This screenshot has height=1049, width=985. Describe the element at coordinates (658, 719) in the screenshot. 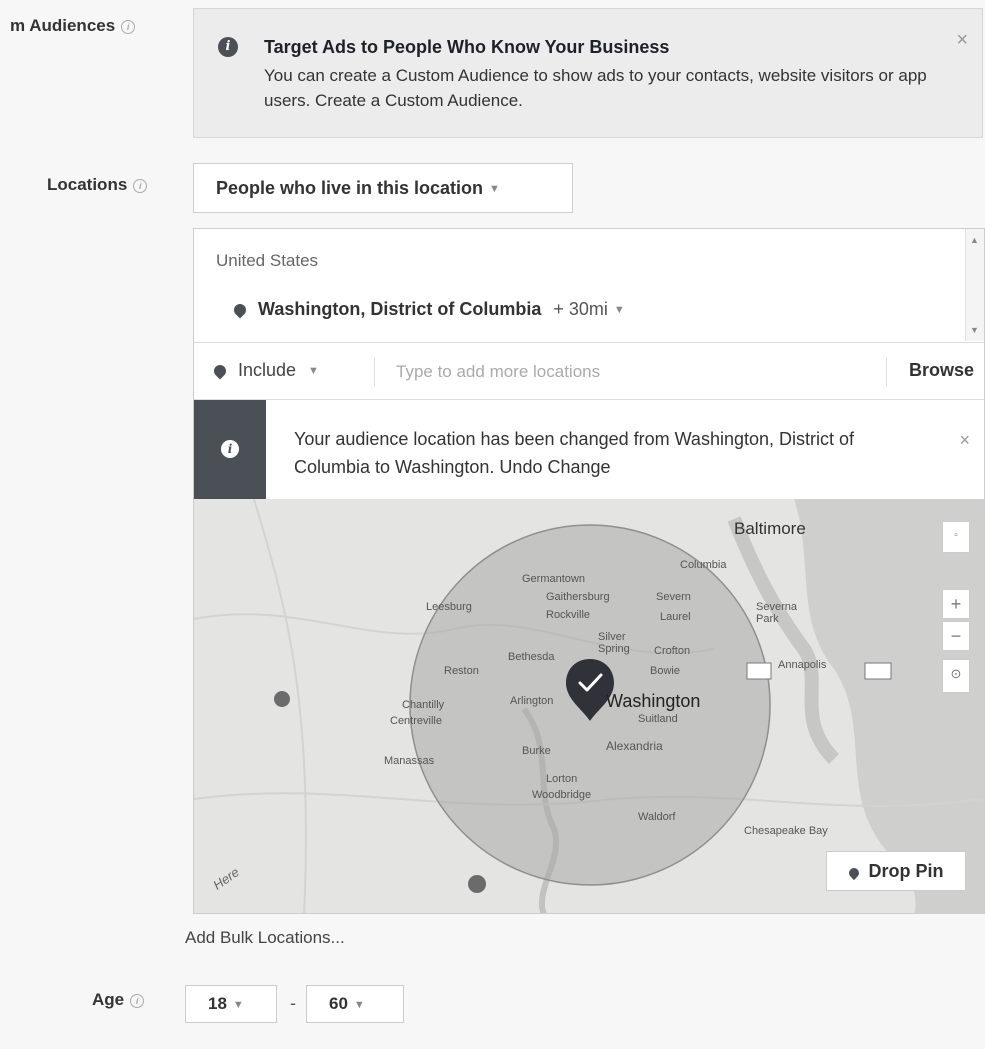

I see `map-label-suitland: Suitland` at that location.